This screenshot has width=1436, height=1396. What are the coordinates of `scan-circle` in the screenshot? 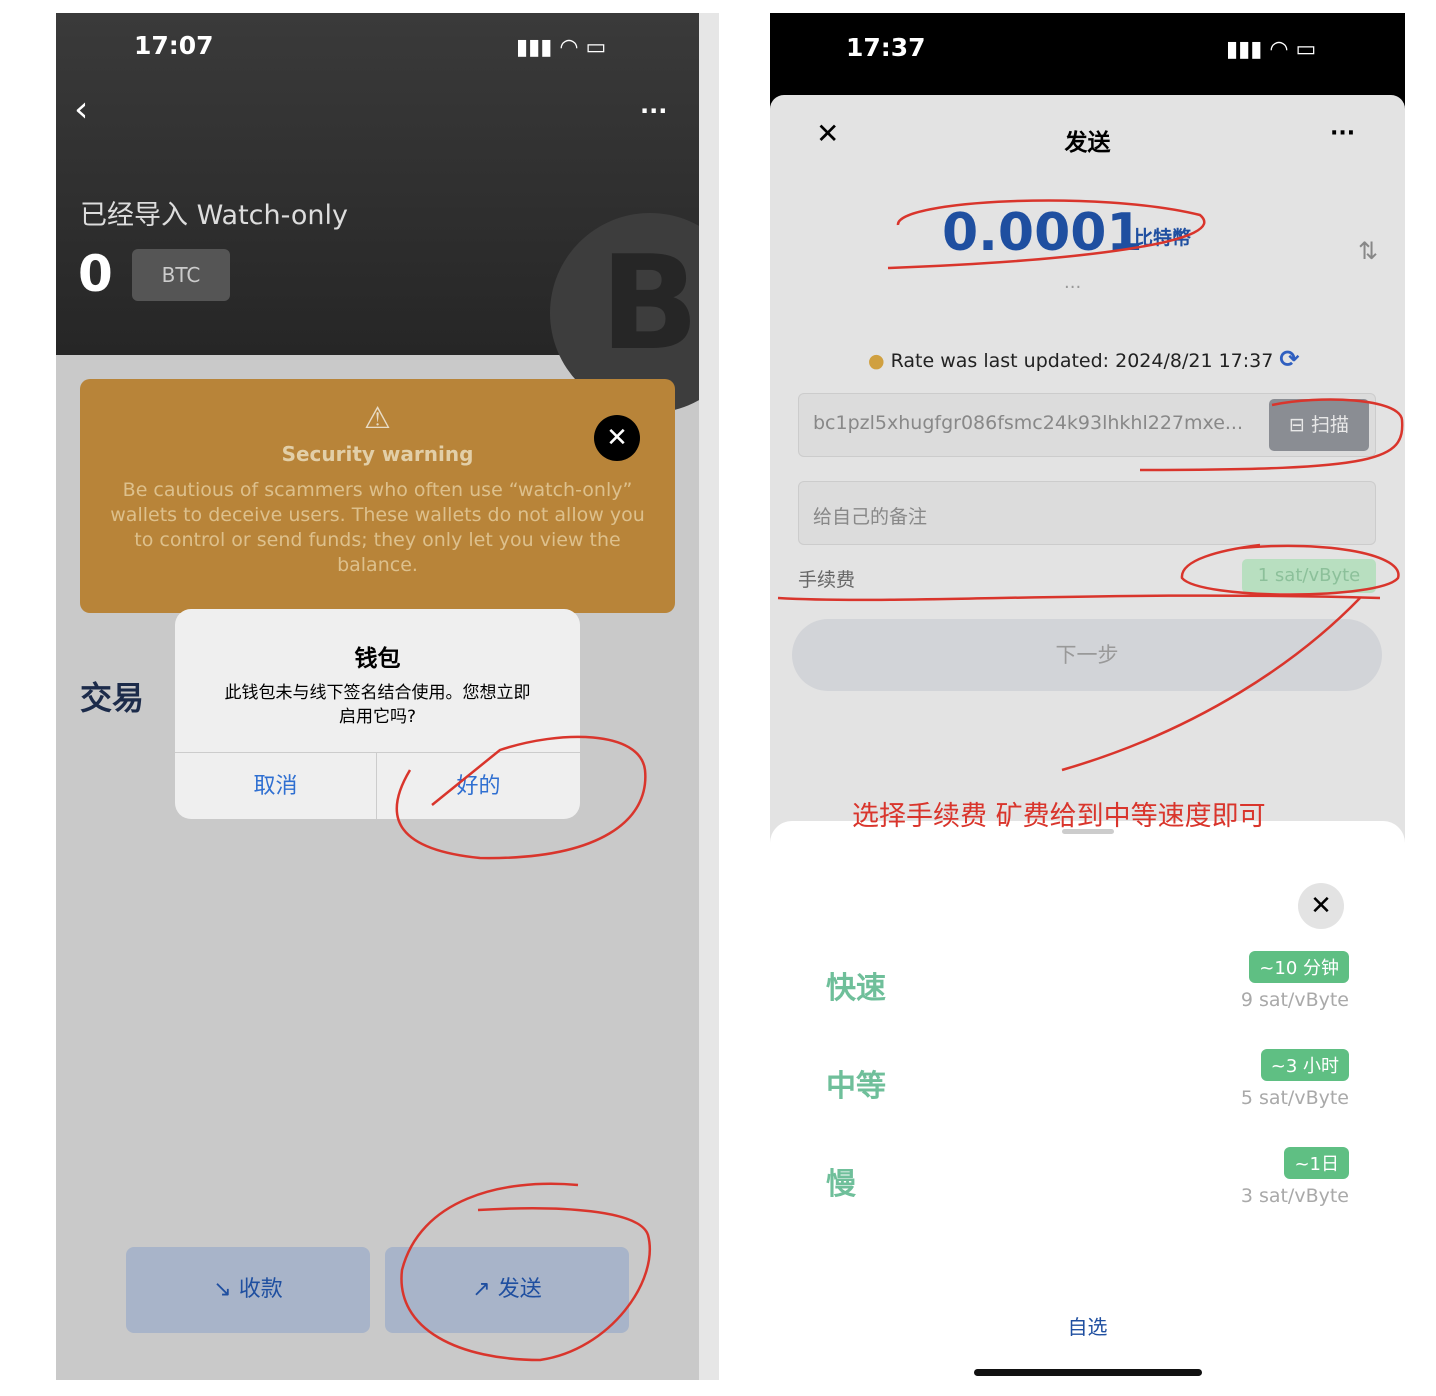 It's located at (1271, 435).